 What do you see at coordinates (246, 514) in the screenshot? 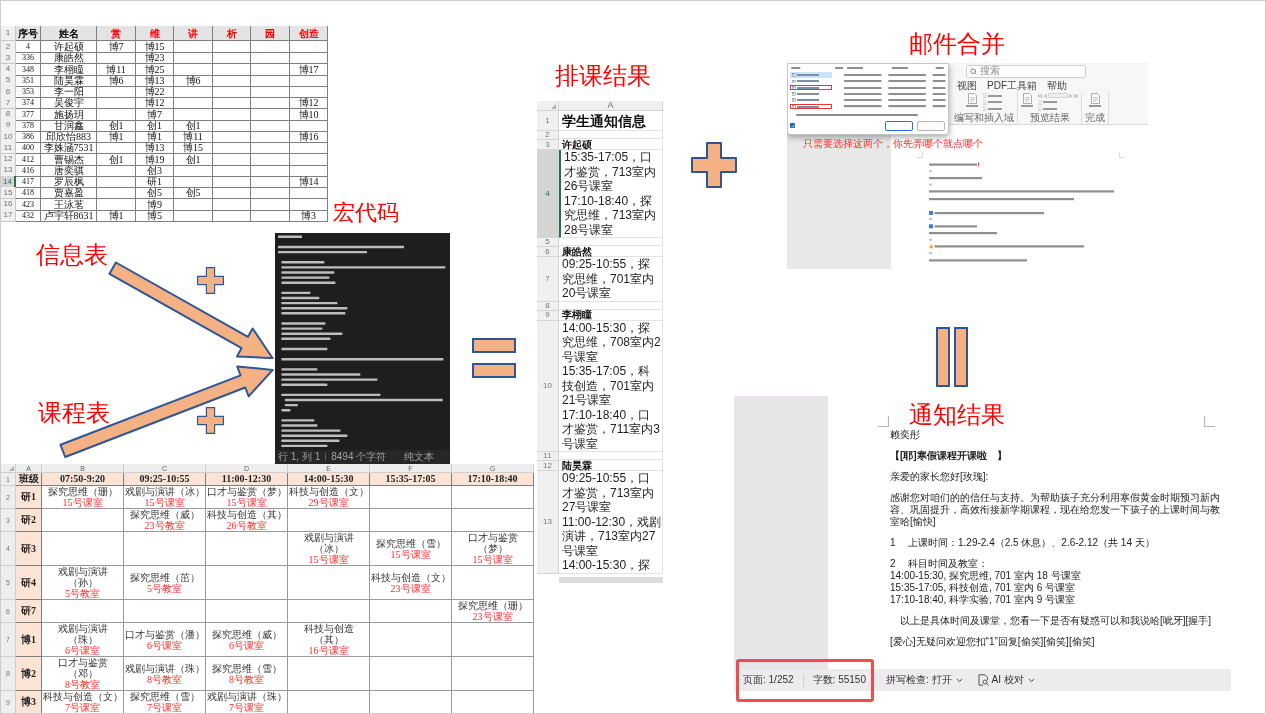
I see `course-name: 科技与创造（其）` at bounding box center [246, 514].